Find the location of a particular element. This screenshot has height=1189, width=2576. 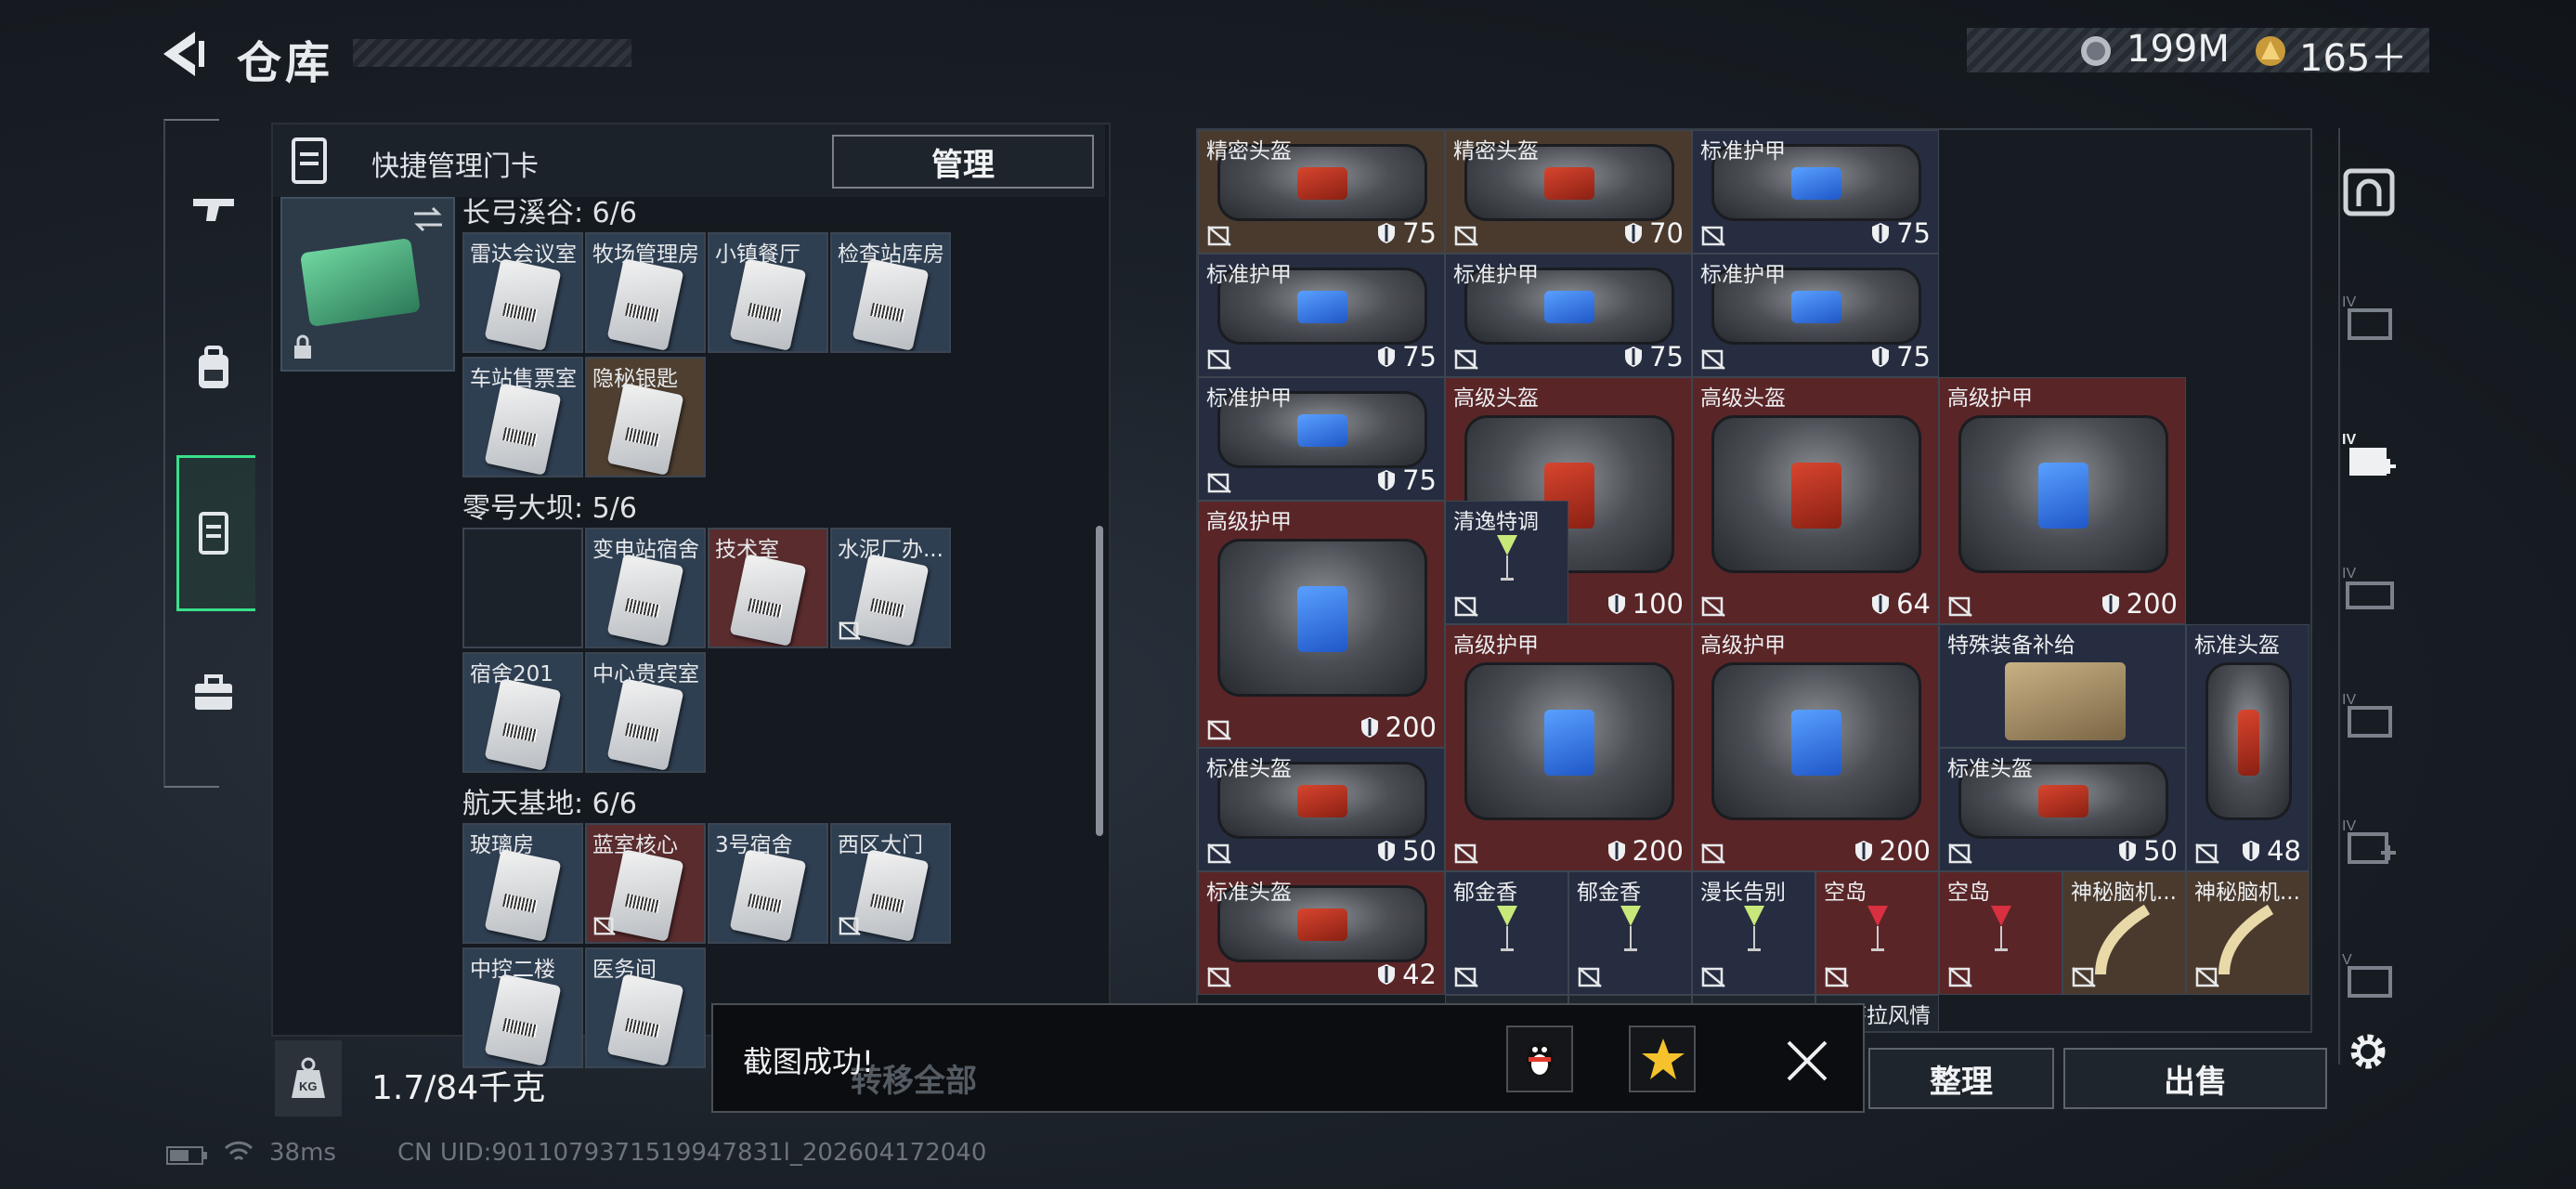

tier4-storage-icon: IV is located at coordinates (2369, 317).